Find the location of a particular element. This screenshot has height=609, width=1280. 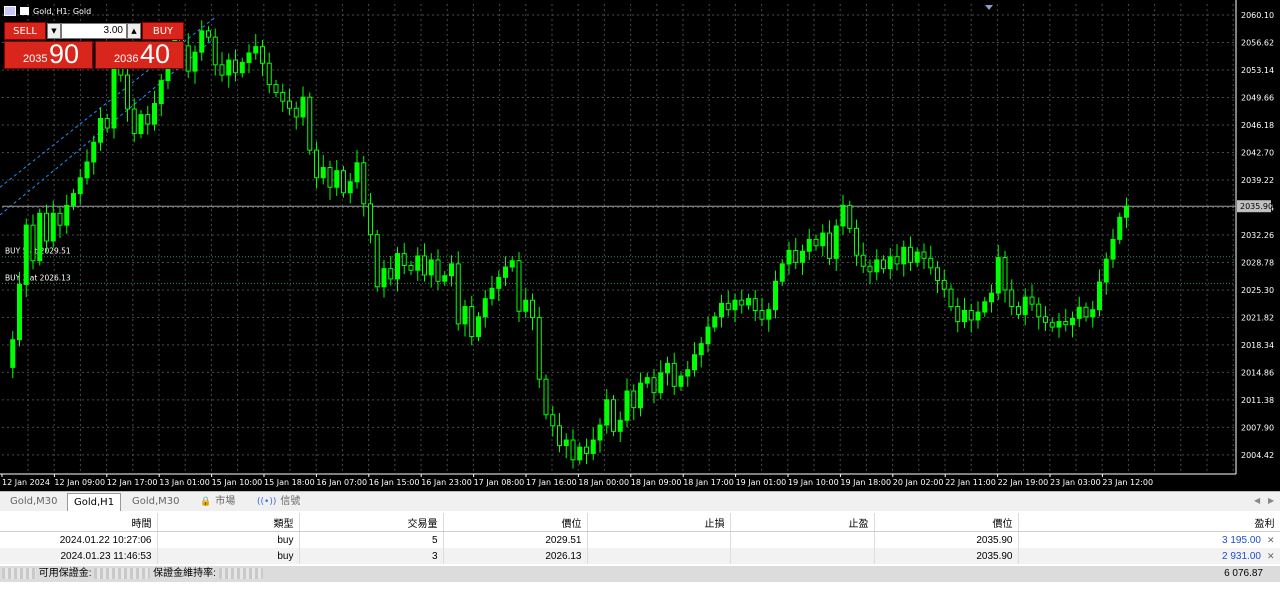

lot-size-input: 3.00 is located at coordinates (94, 31).